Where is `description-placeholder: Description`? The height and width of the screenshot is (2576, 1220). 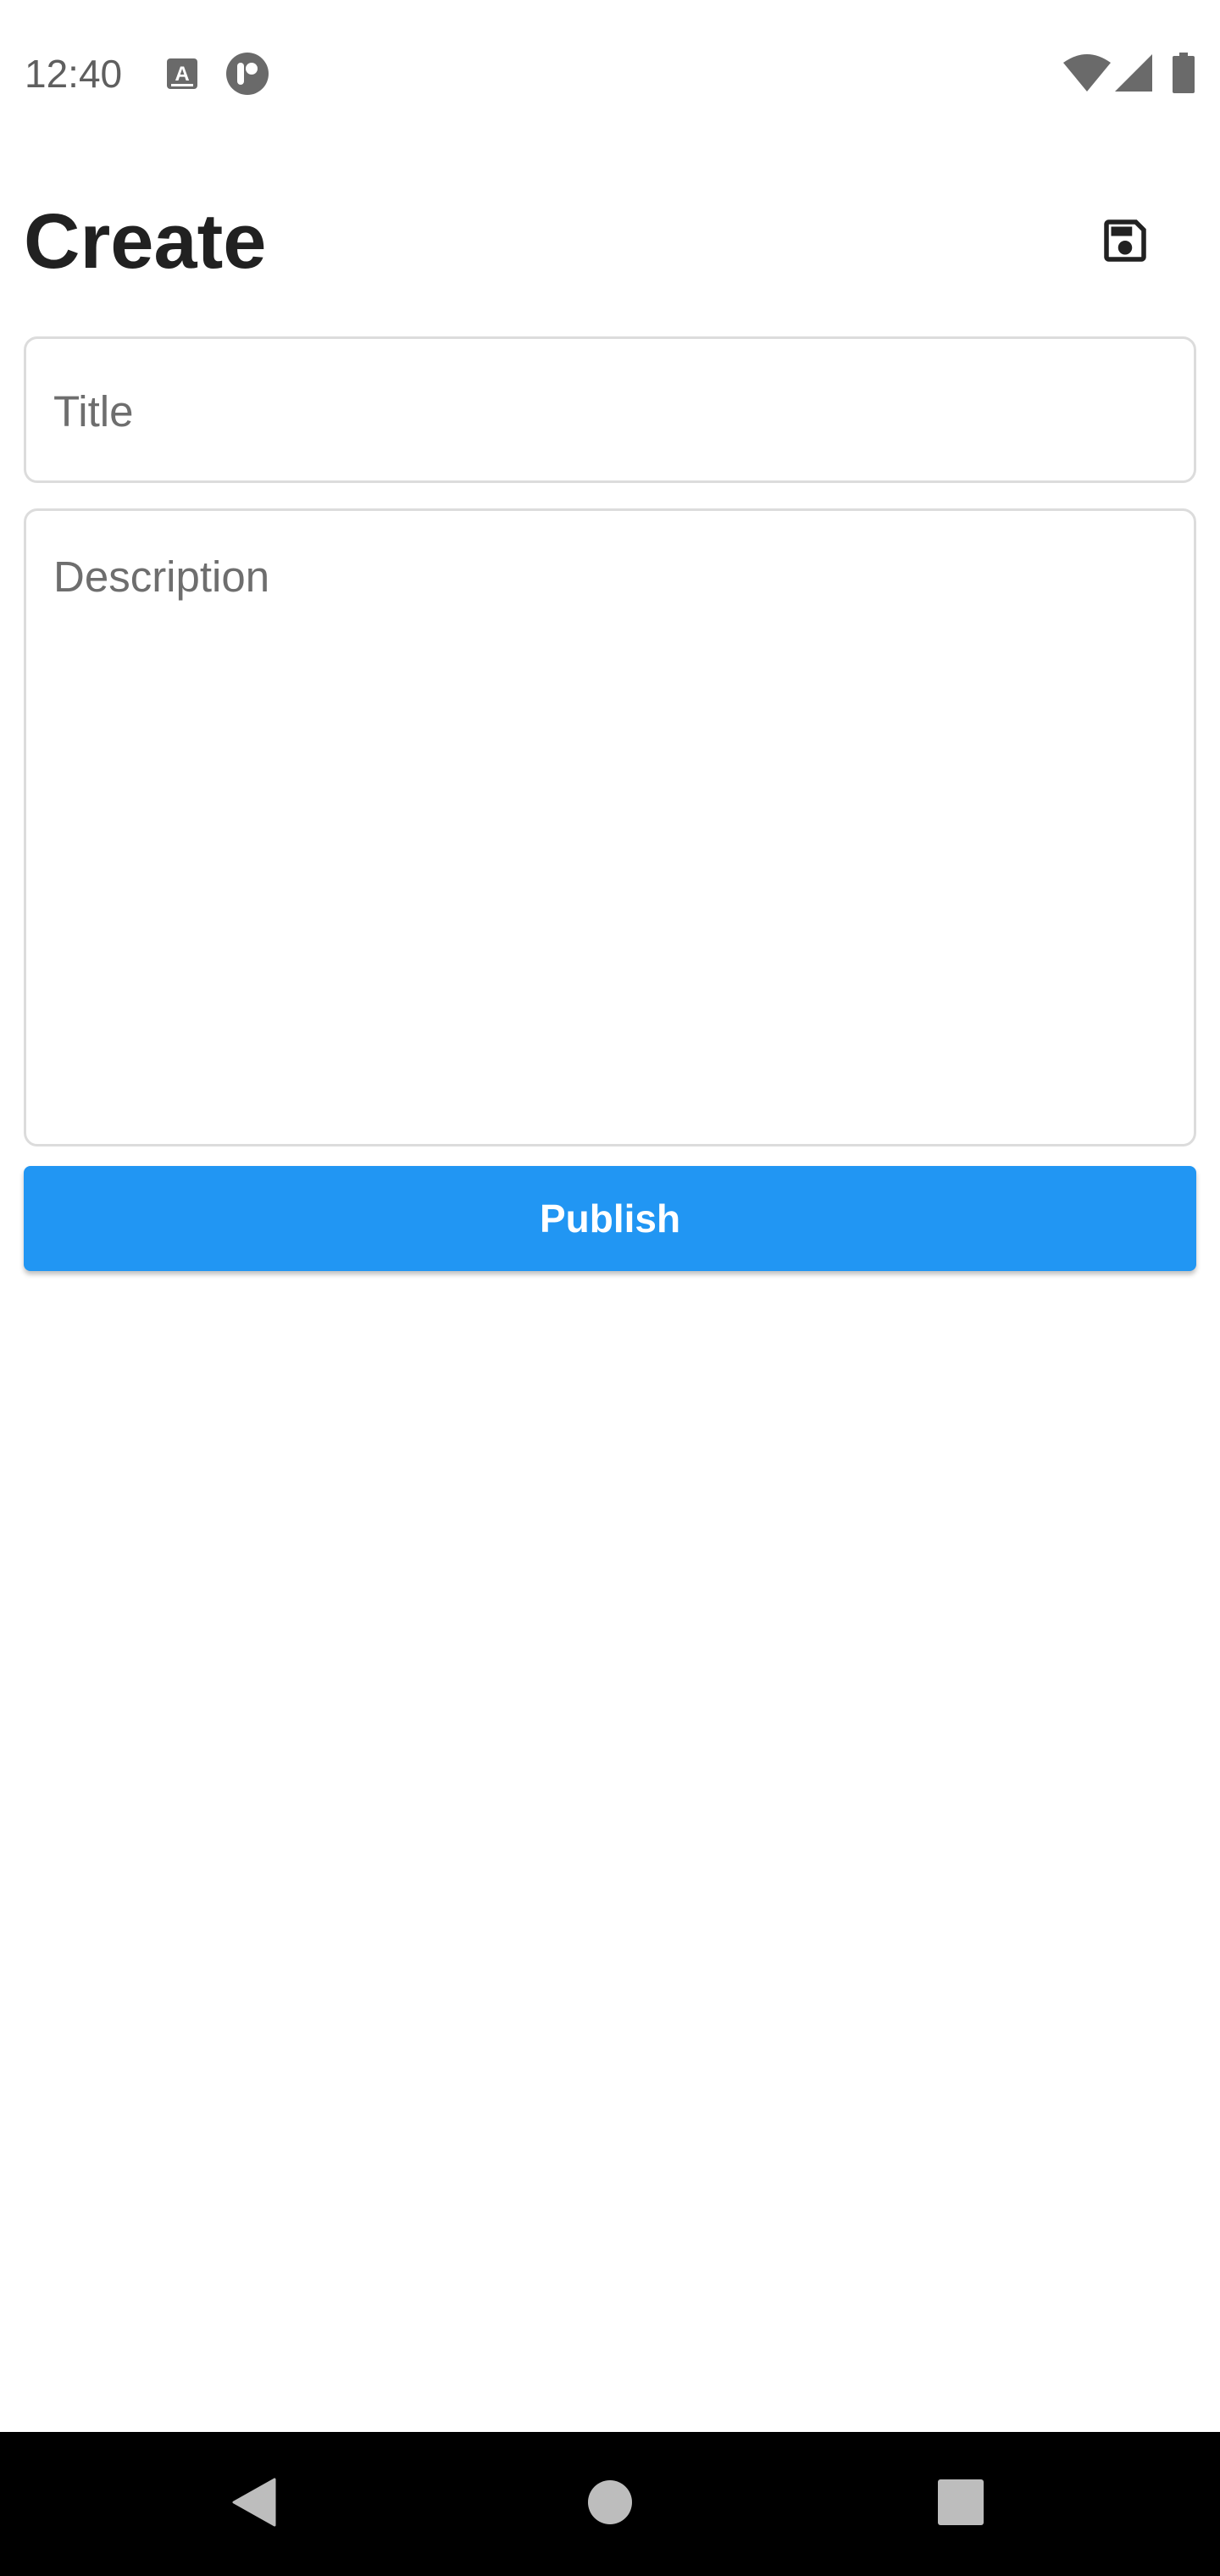 description-placeholder: Description is located at coordinates (161, 576).